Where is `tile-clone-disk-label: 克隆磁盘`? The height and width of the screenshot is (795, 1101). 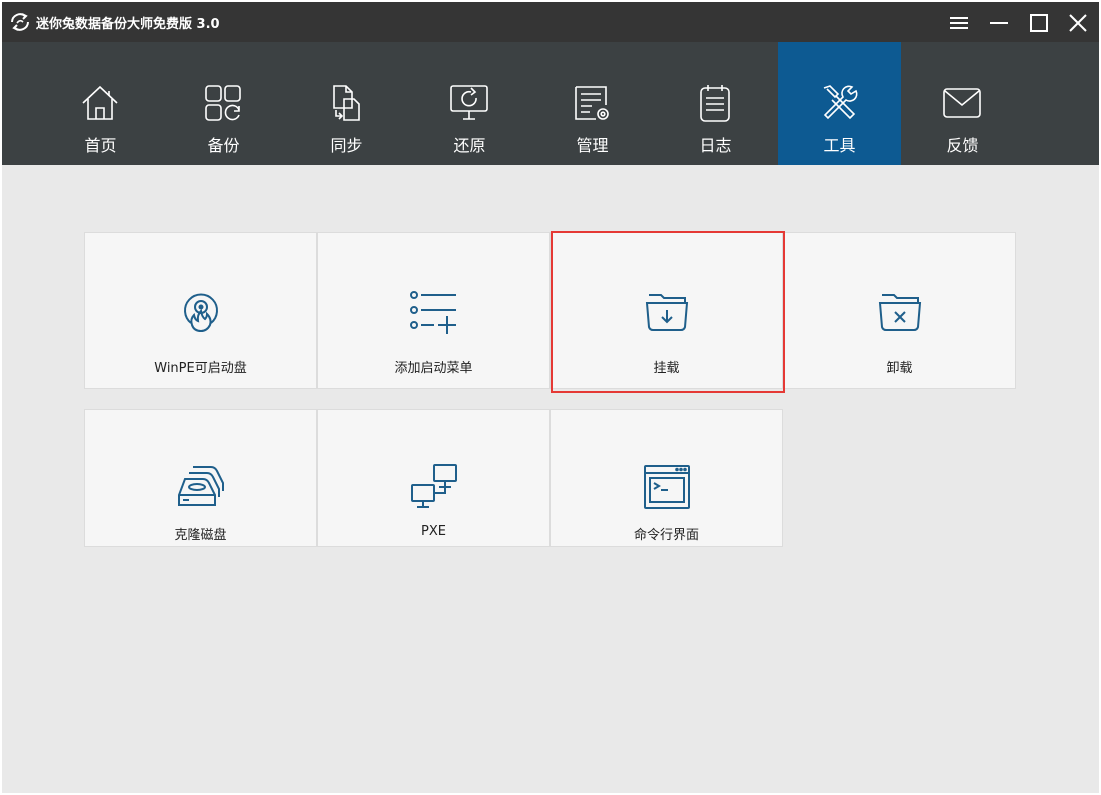
tile-clone-disk-label: 克隆磁盘 is located at coordinates (200, 535).